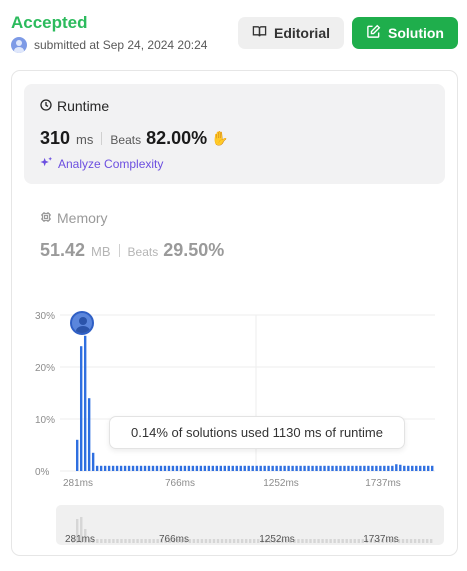  I want to click on range-selector-chart: 281ms 766ms 1252ms 1737ms, so click(250, 525).